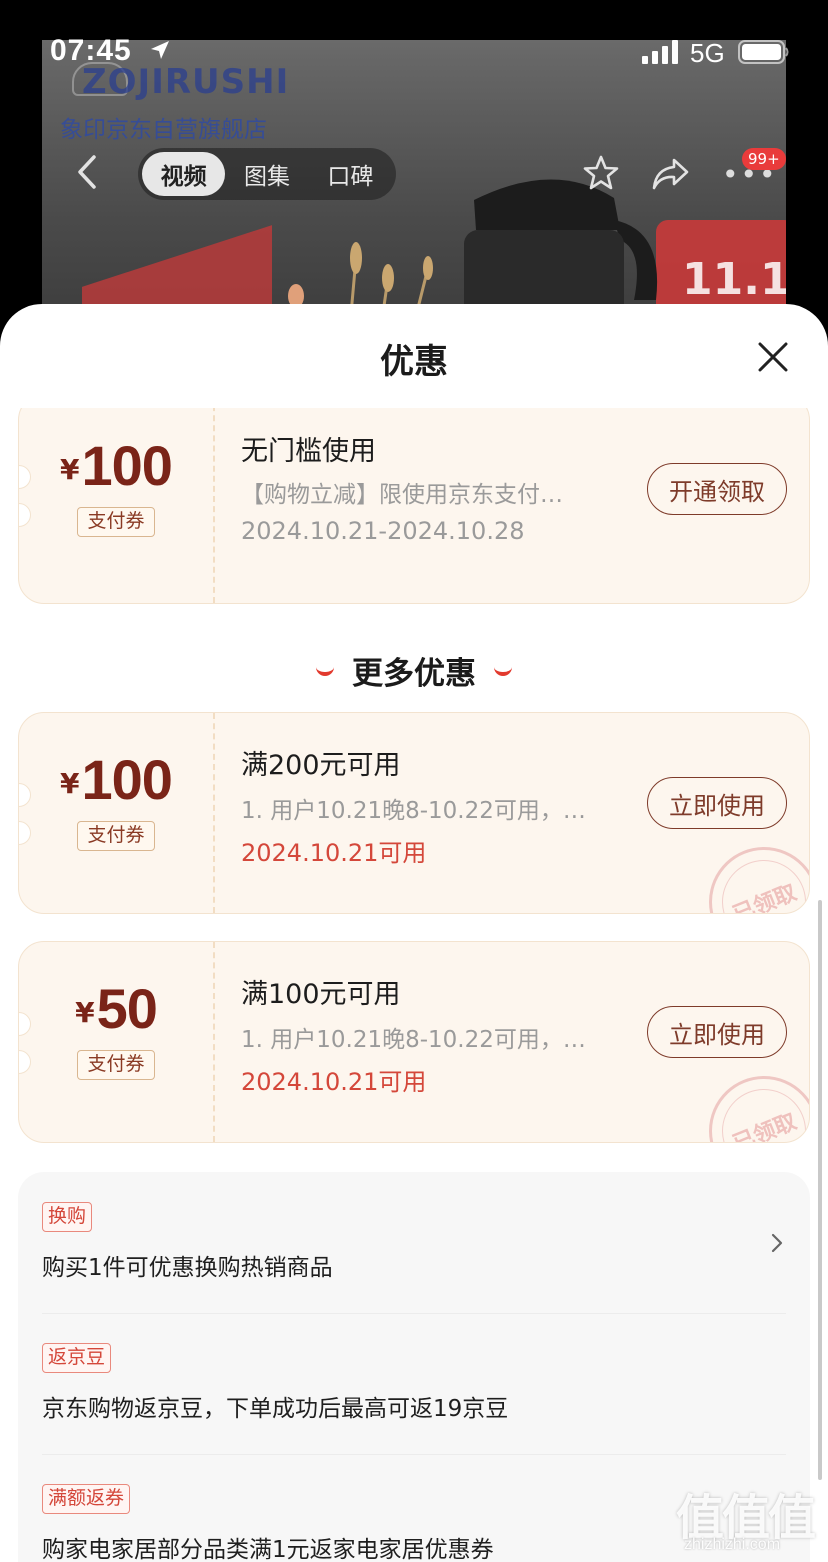  I want to click on coupon-value-area: ¥50 支付券, so click(116, 1042).